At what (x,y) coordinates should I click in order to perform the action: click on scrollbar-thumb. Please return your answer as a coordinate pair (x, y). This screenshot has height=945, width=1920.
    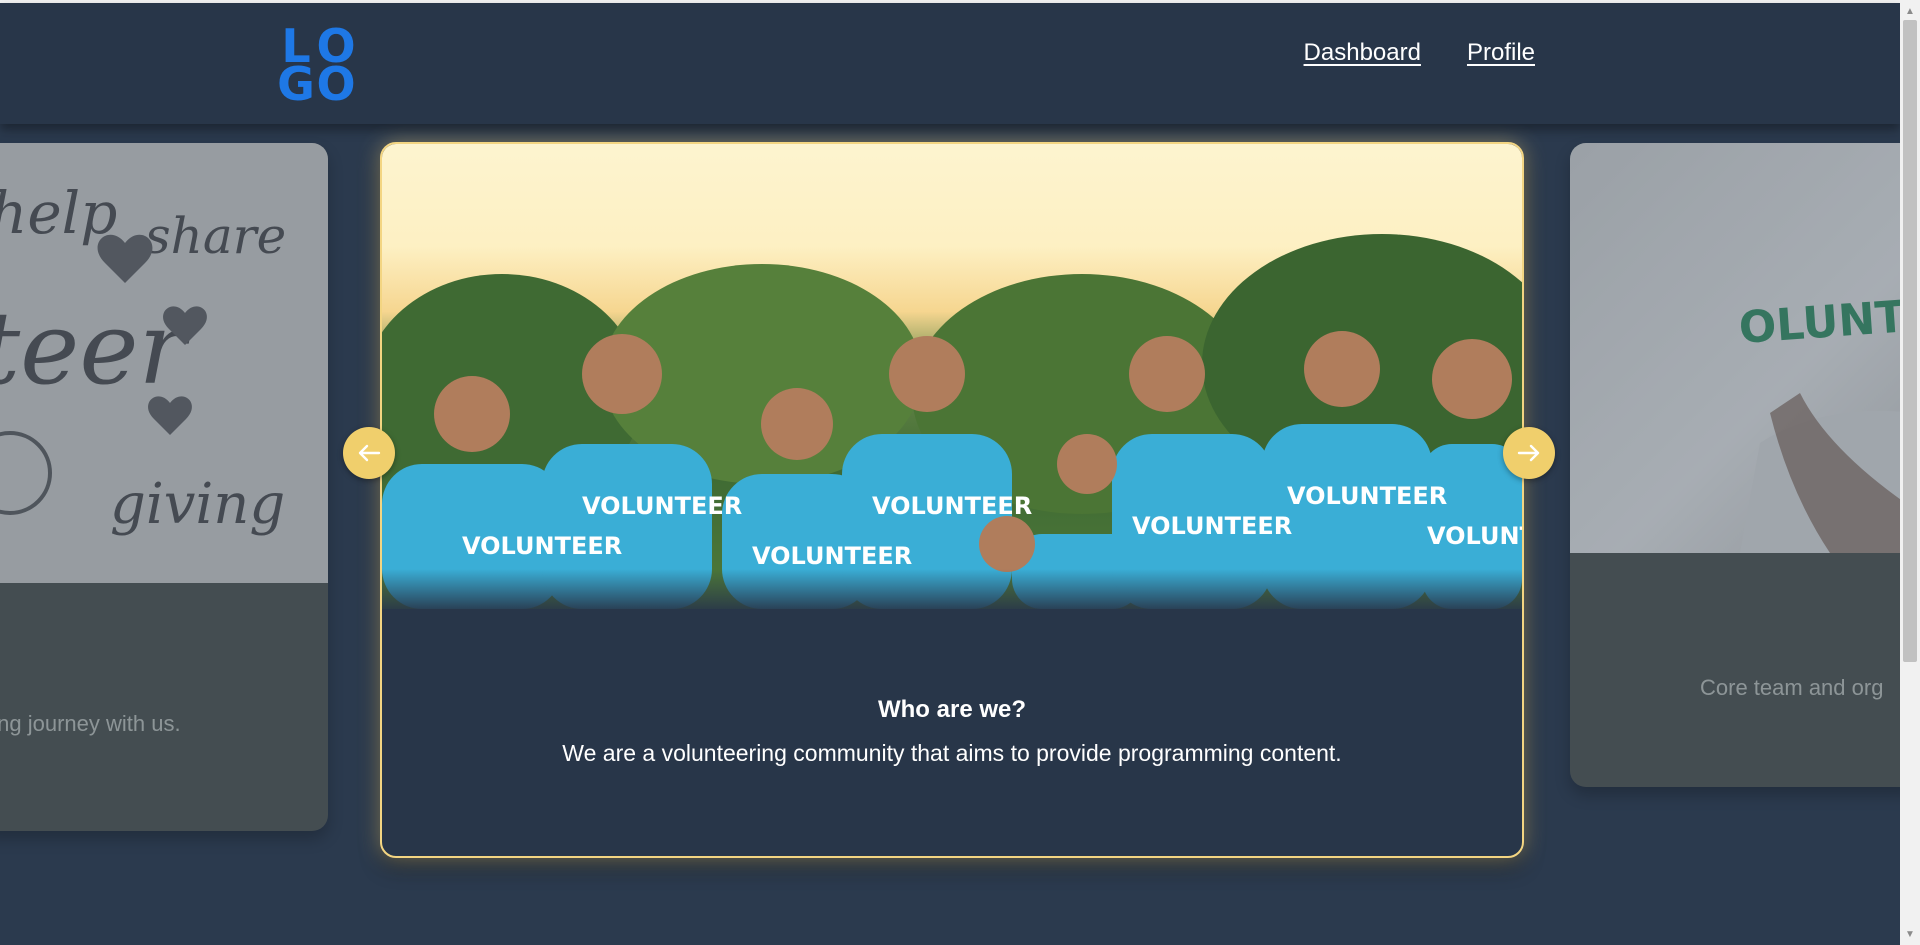
    Looking at the image, I should click on (1910, 341).